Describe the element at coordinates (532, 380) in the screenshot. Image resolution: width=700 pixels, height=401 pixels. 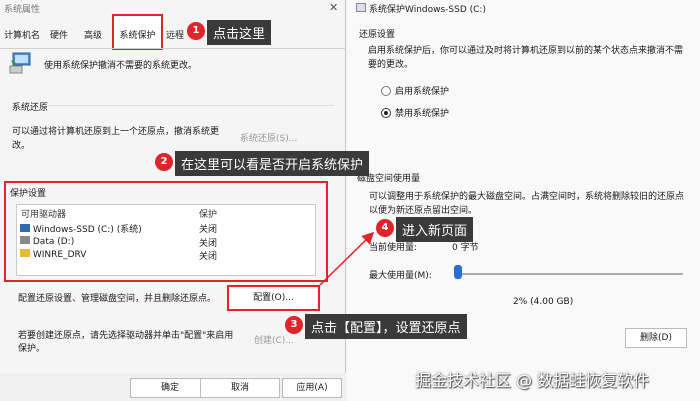
I see `watermark: 掘金技术社区 @ 数据蛙恢复软件` at that location.